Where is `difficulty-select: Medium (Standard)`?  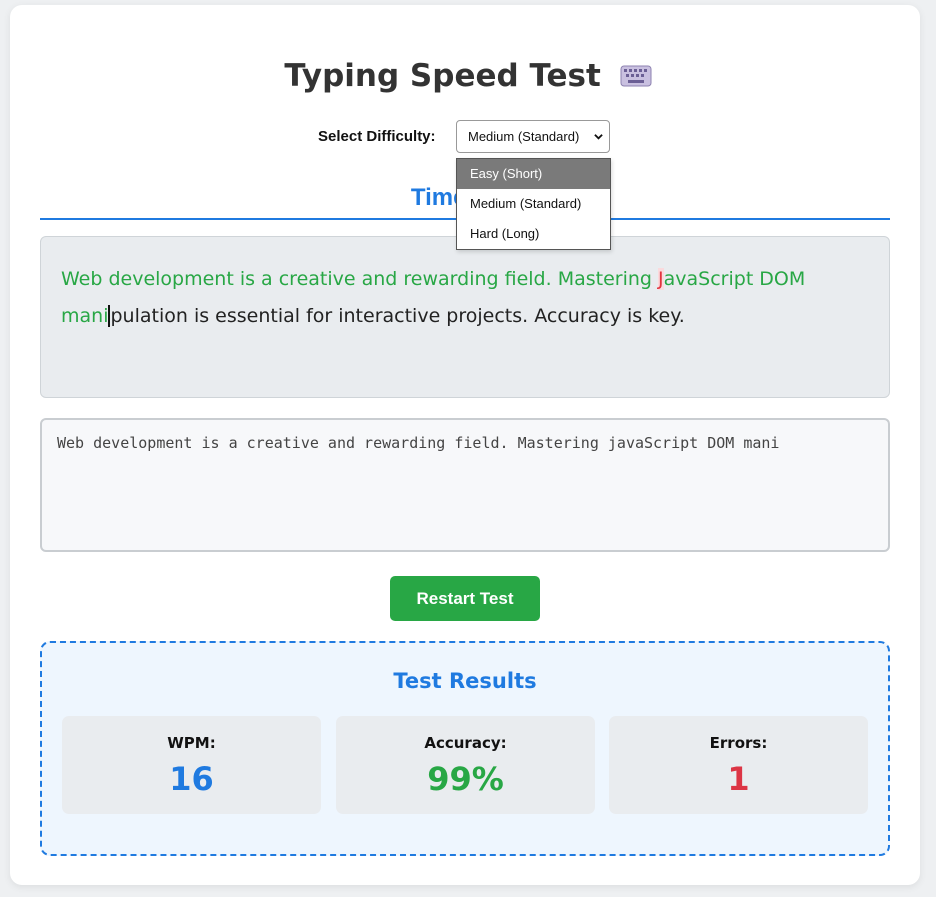 difficulty-select: Medium (Standard) is located at coordinates (533, 136).